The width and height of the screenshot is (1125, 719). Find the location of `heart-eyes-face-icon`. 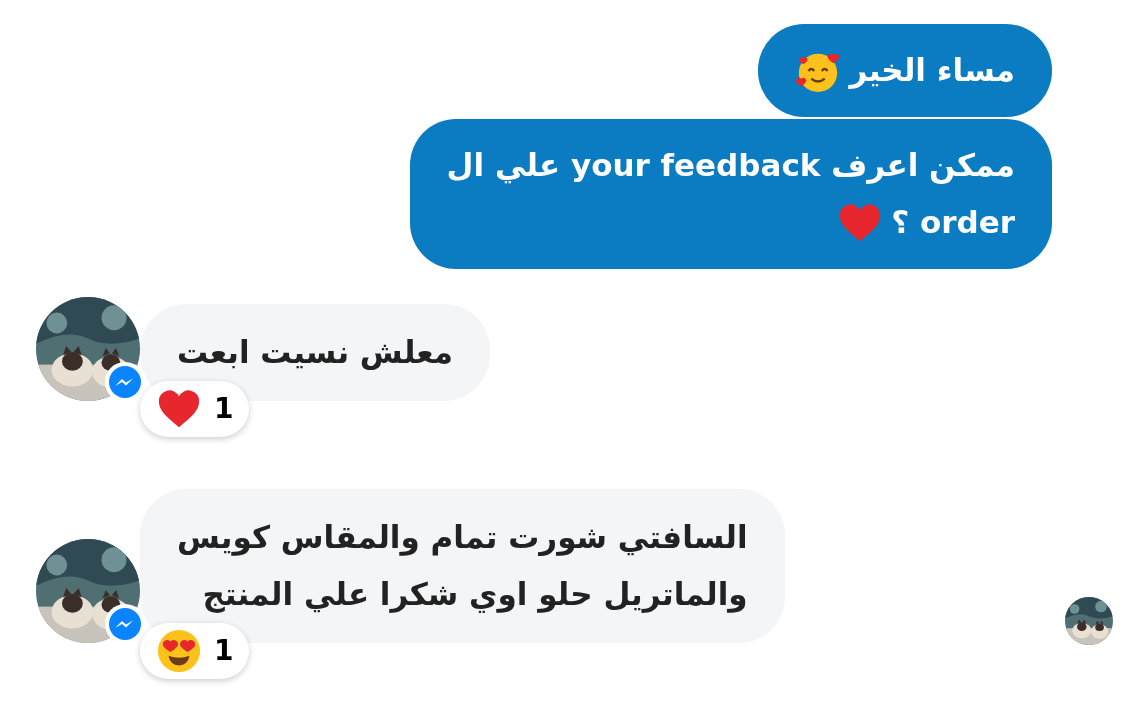

heart-eyes-face-icon is located at coordinates (179, 651).